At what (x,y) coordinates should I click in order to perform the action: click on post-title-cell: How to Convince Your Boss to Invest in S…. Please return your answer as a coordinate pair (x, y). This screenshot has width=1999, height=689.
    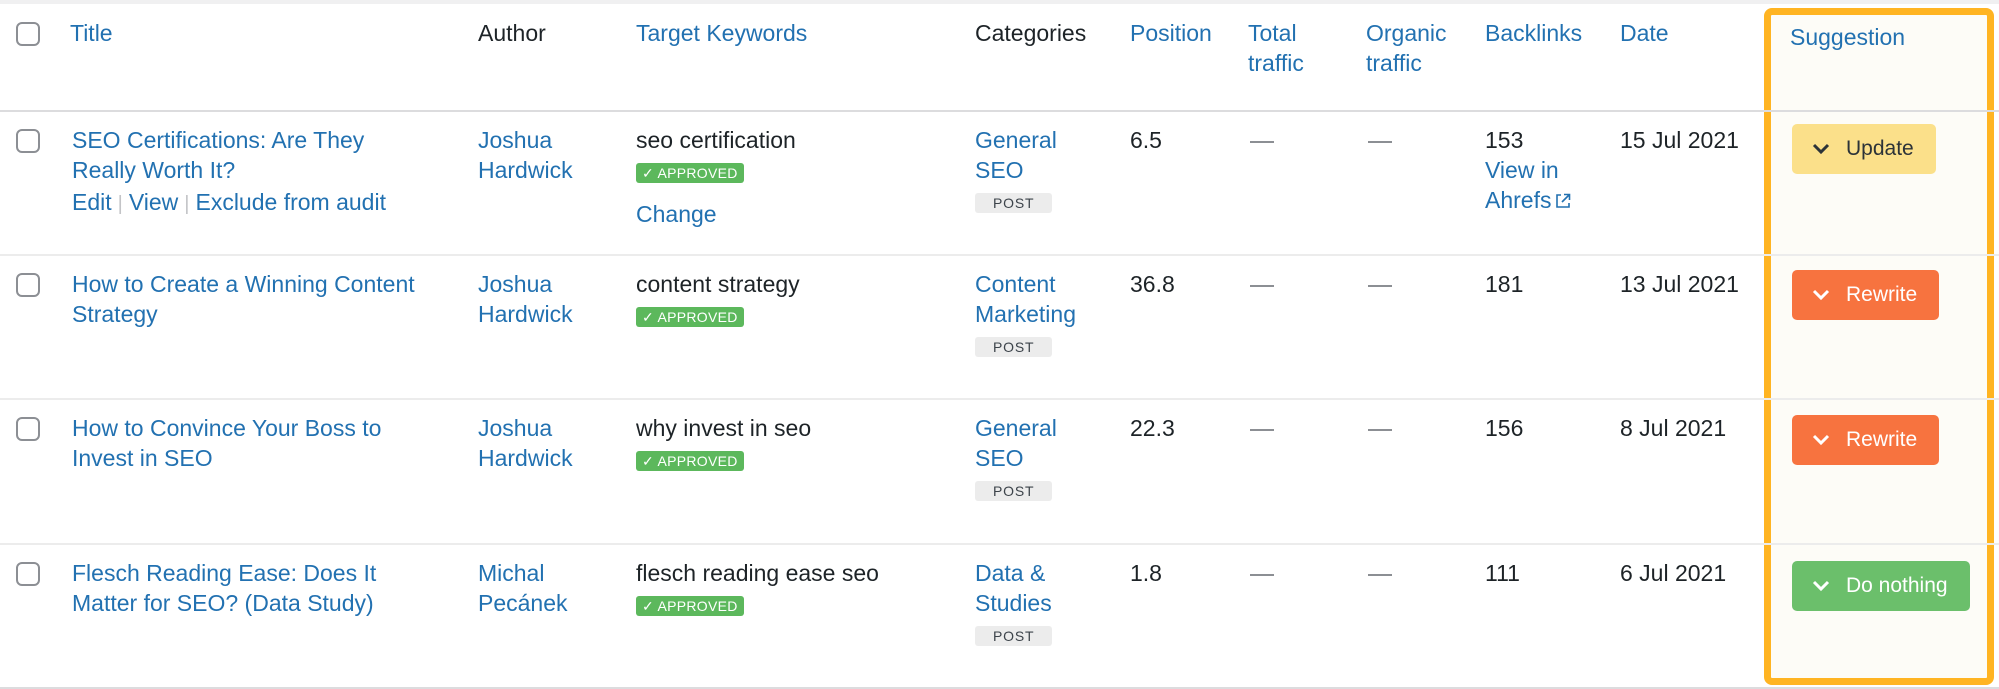
    Looking at the image, I should click on (267, 443).